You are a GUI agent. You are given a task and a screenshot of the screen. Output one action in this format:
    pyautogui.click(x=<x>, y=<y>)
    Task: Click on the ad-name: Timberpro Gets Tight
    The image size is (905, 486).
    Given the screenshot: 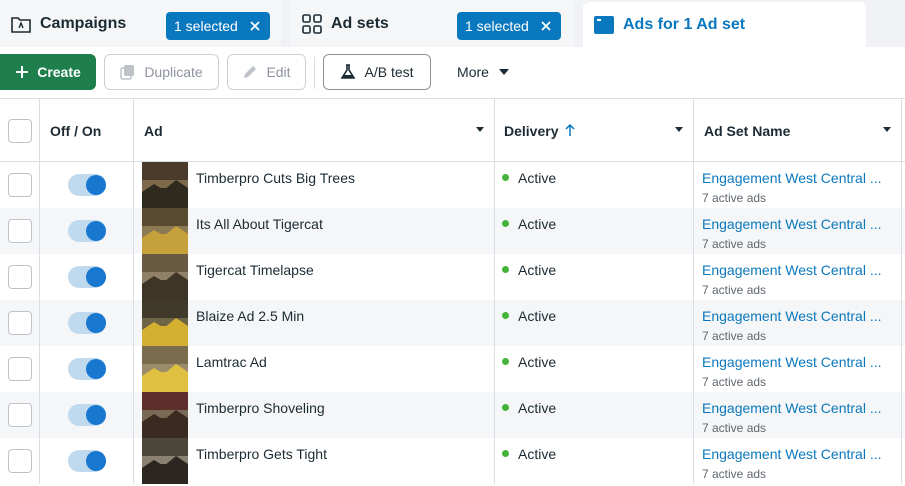 What is the action you would take?
    pyautogui.click(x=261, y=454)
    